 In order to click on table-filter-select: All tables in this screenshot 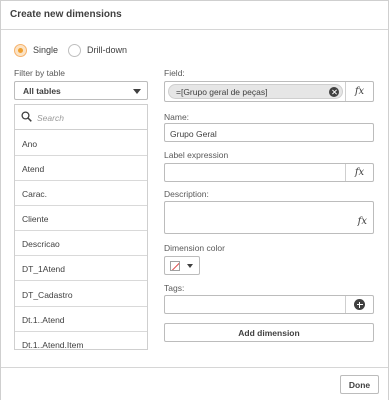, I will do `click(81, 90)`.